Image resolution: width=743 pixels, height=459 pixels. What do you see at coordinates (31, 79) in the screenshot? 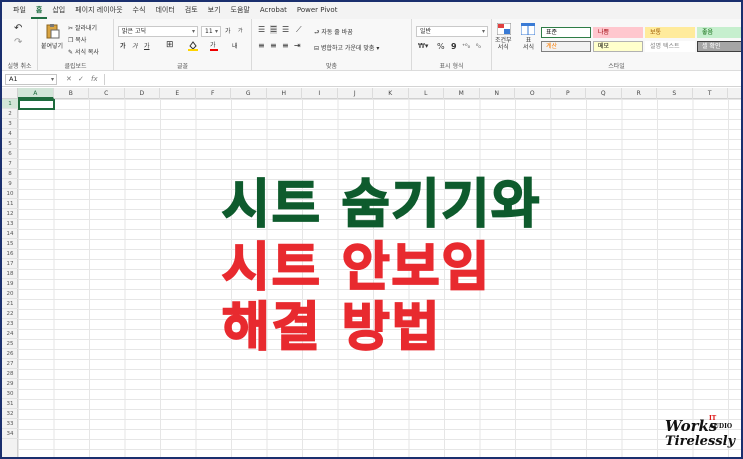
I see `name-box: A1 ▾` at bounding box center [31, 79].